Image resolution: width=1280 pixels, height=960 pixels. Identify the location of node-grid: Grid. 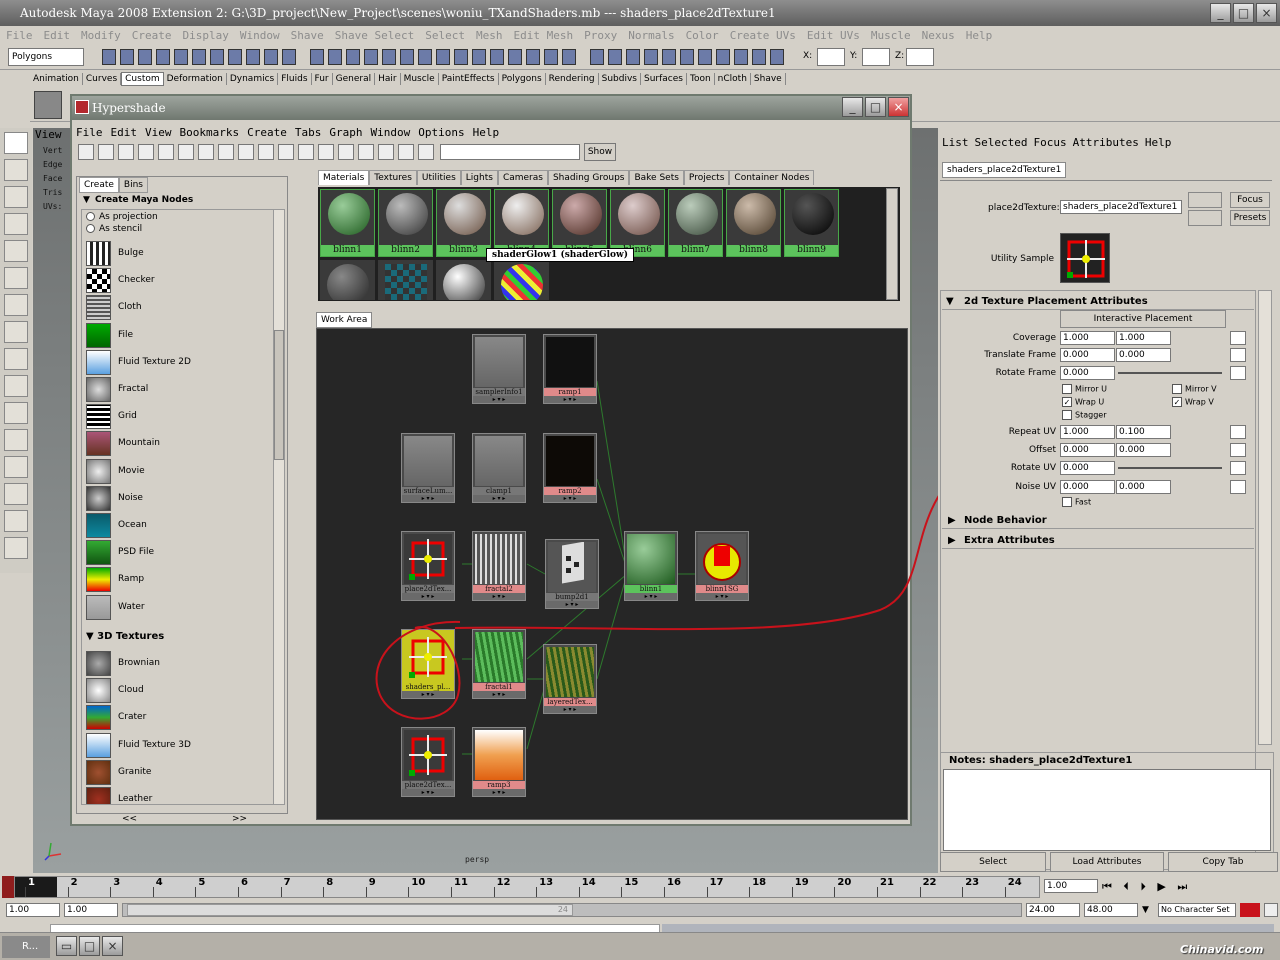
(181, 416).